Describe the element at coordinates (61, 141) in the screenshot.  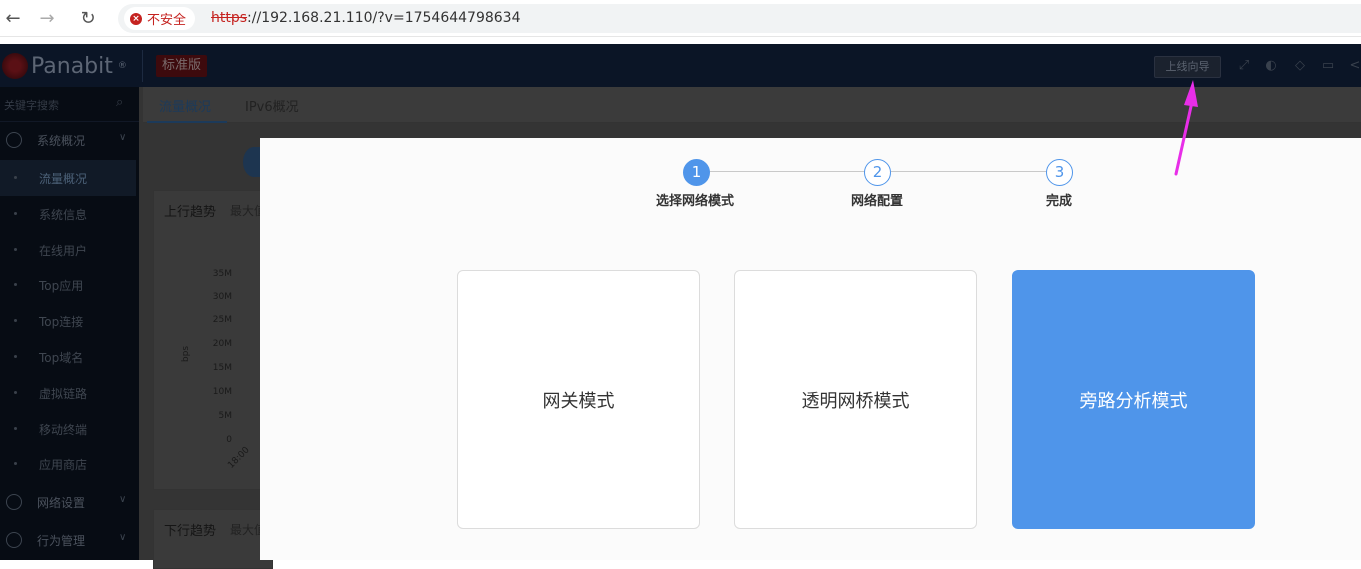
I see `sidebar-group-label: 系统概况` at that location.